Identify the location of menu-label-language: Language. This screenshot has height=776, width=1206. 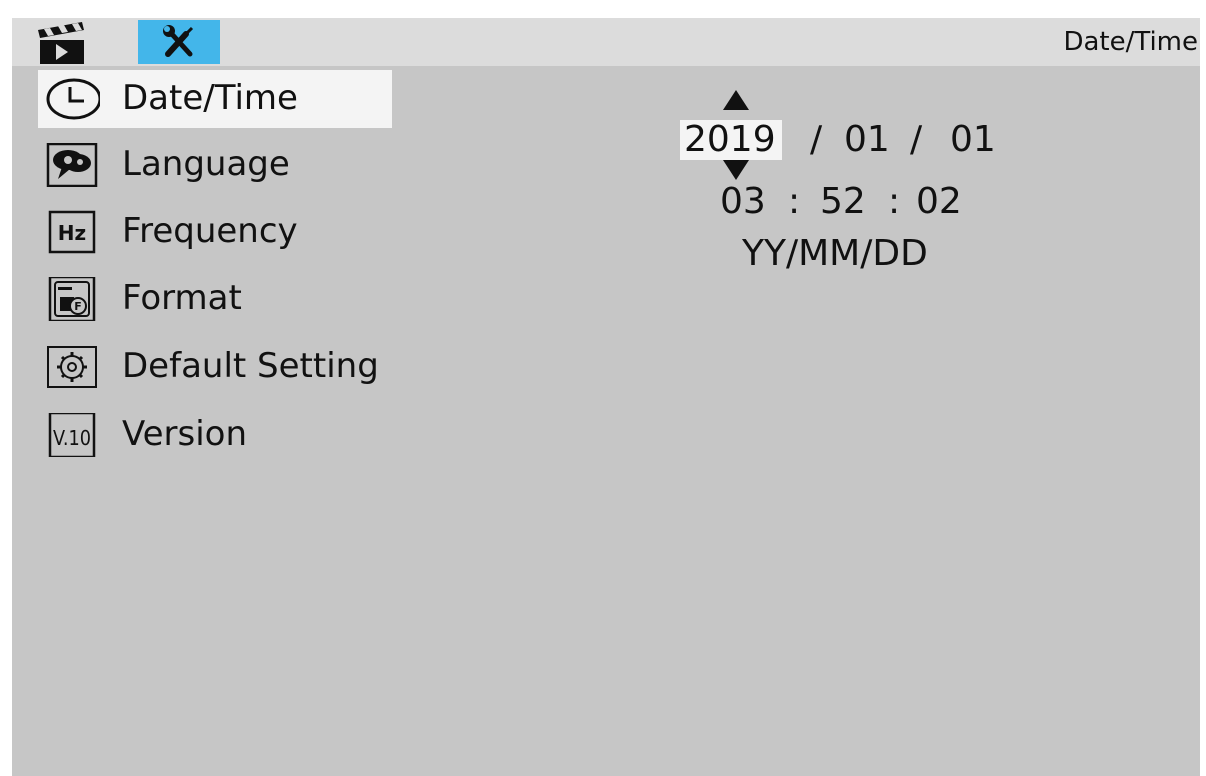
(206, 164).